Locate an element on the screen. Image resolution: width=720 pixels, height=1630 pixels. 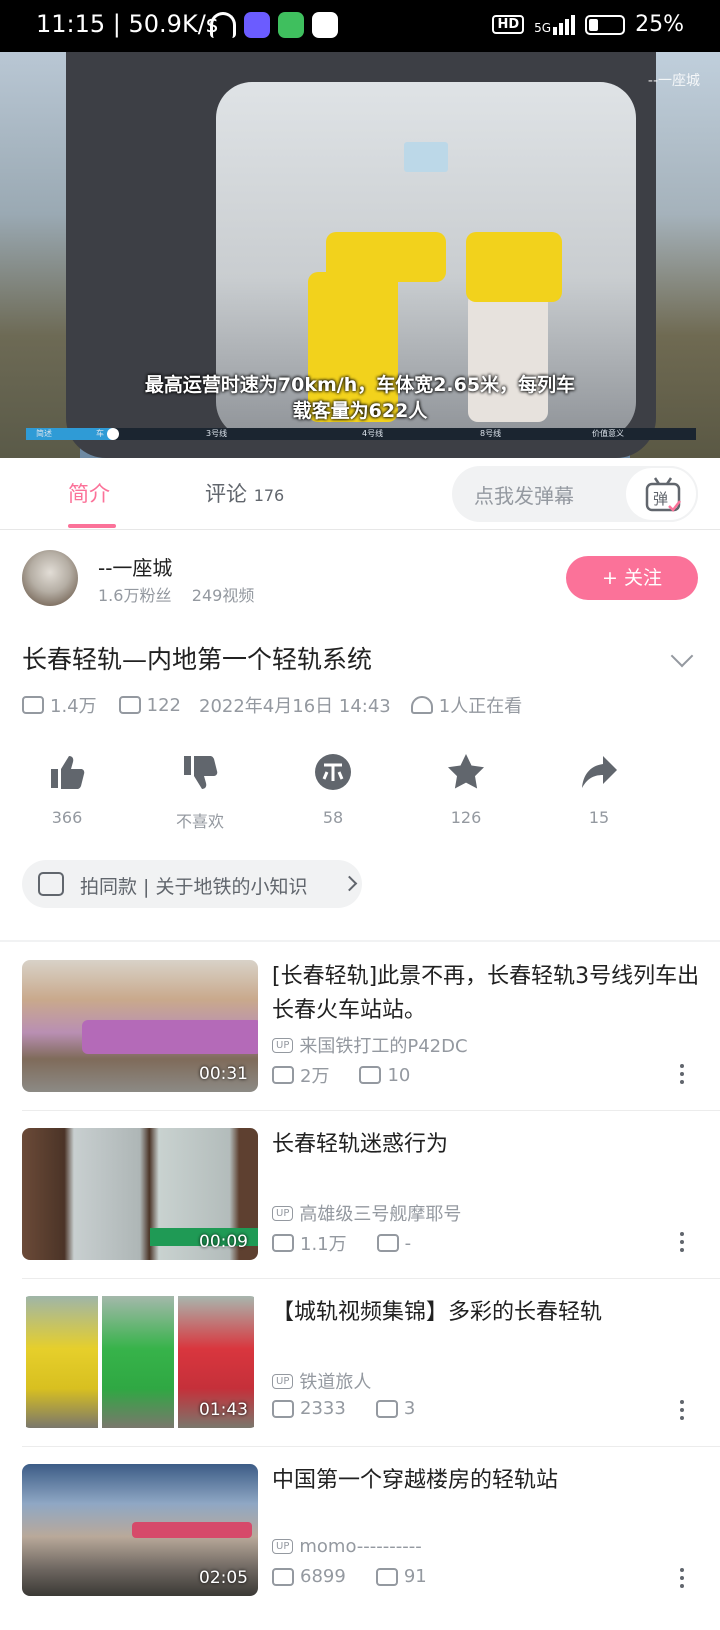
coin-button: 58 is located at coordinates (333, 789).